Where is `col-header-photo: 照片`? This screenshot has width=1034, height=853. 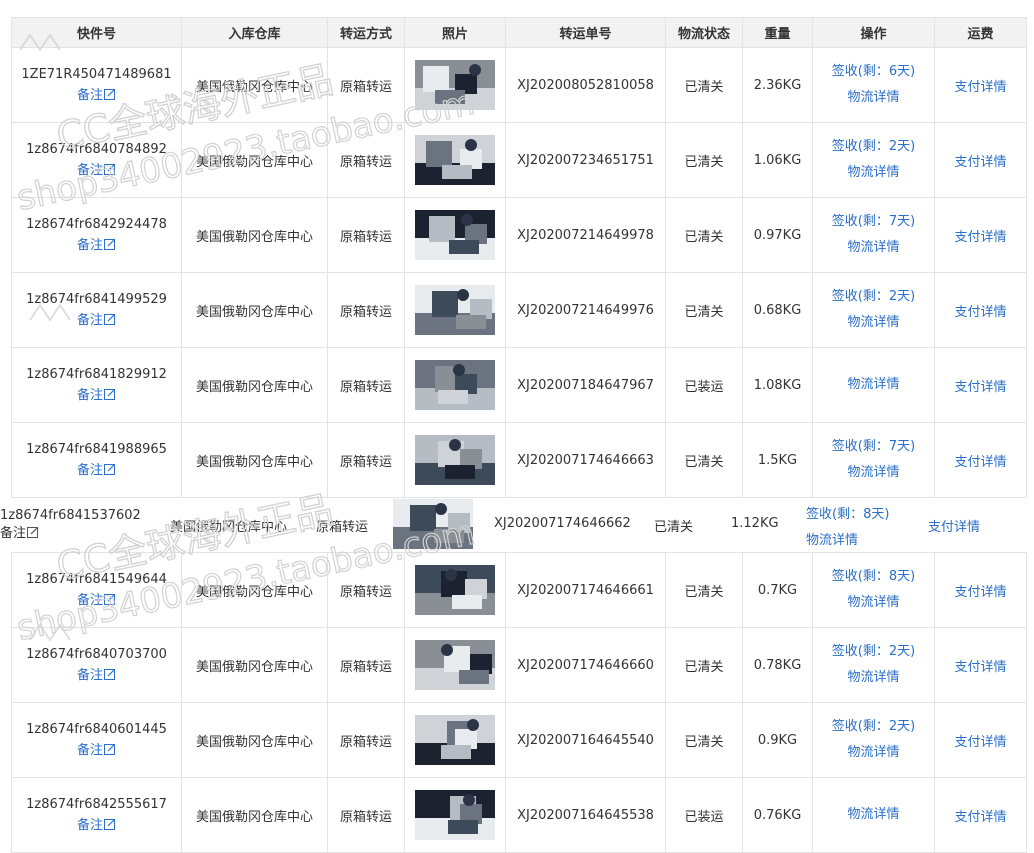
col-header-photo: 照片 is located at coordinates (455, 32).